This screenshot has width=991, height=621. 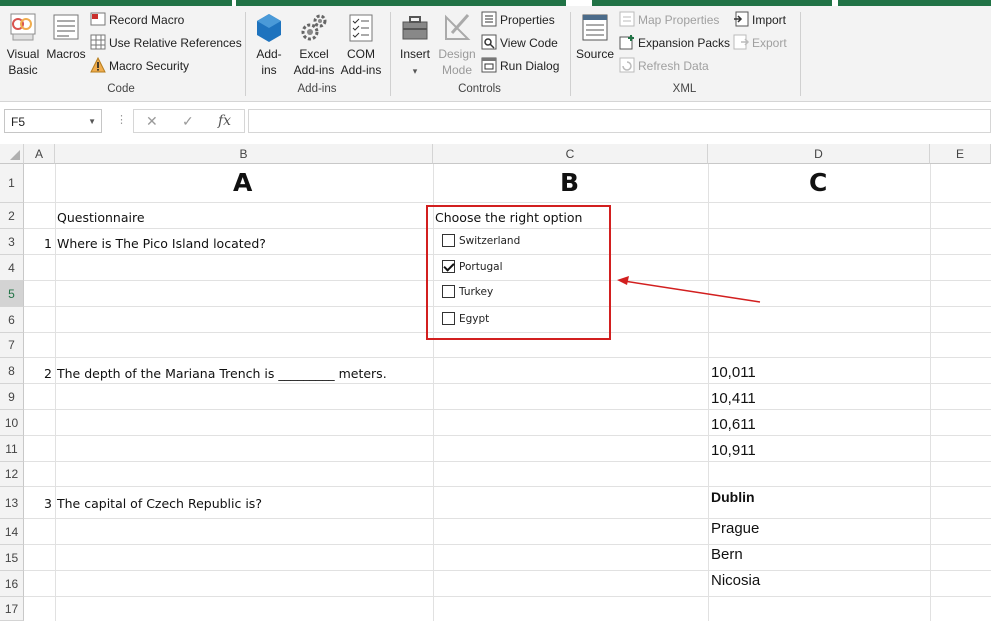 I want to click on code-group-label: Code, so click(x=121, y=89).